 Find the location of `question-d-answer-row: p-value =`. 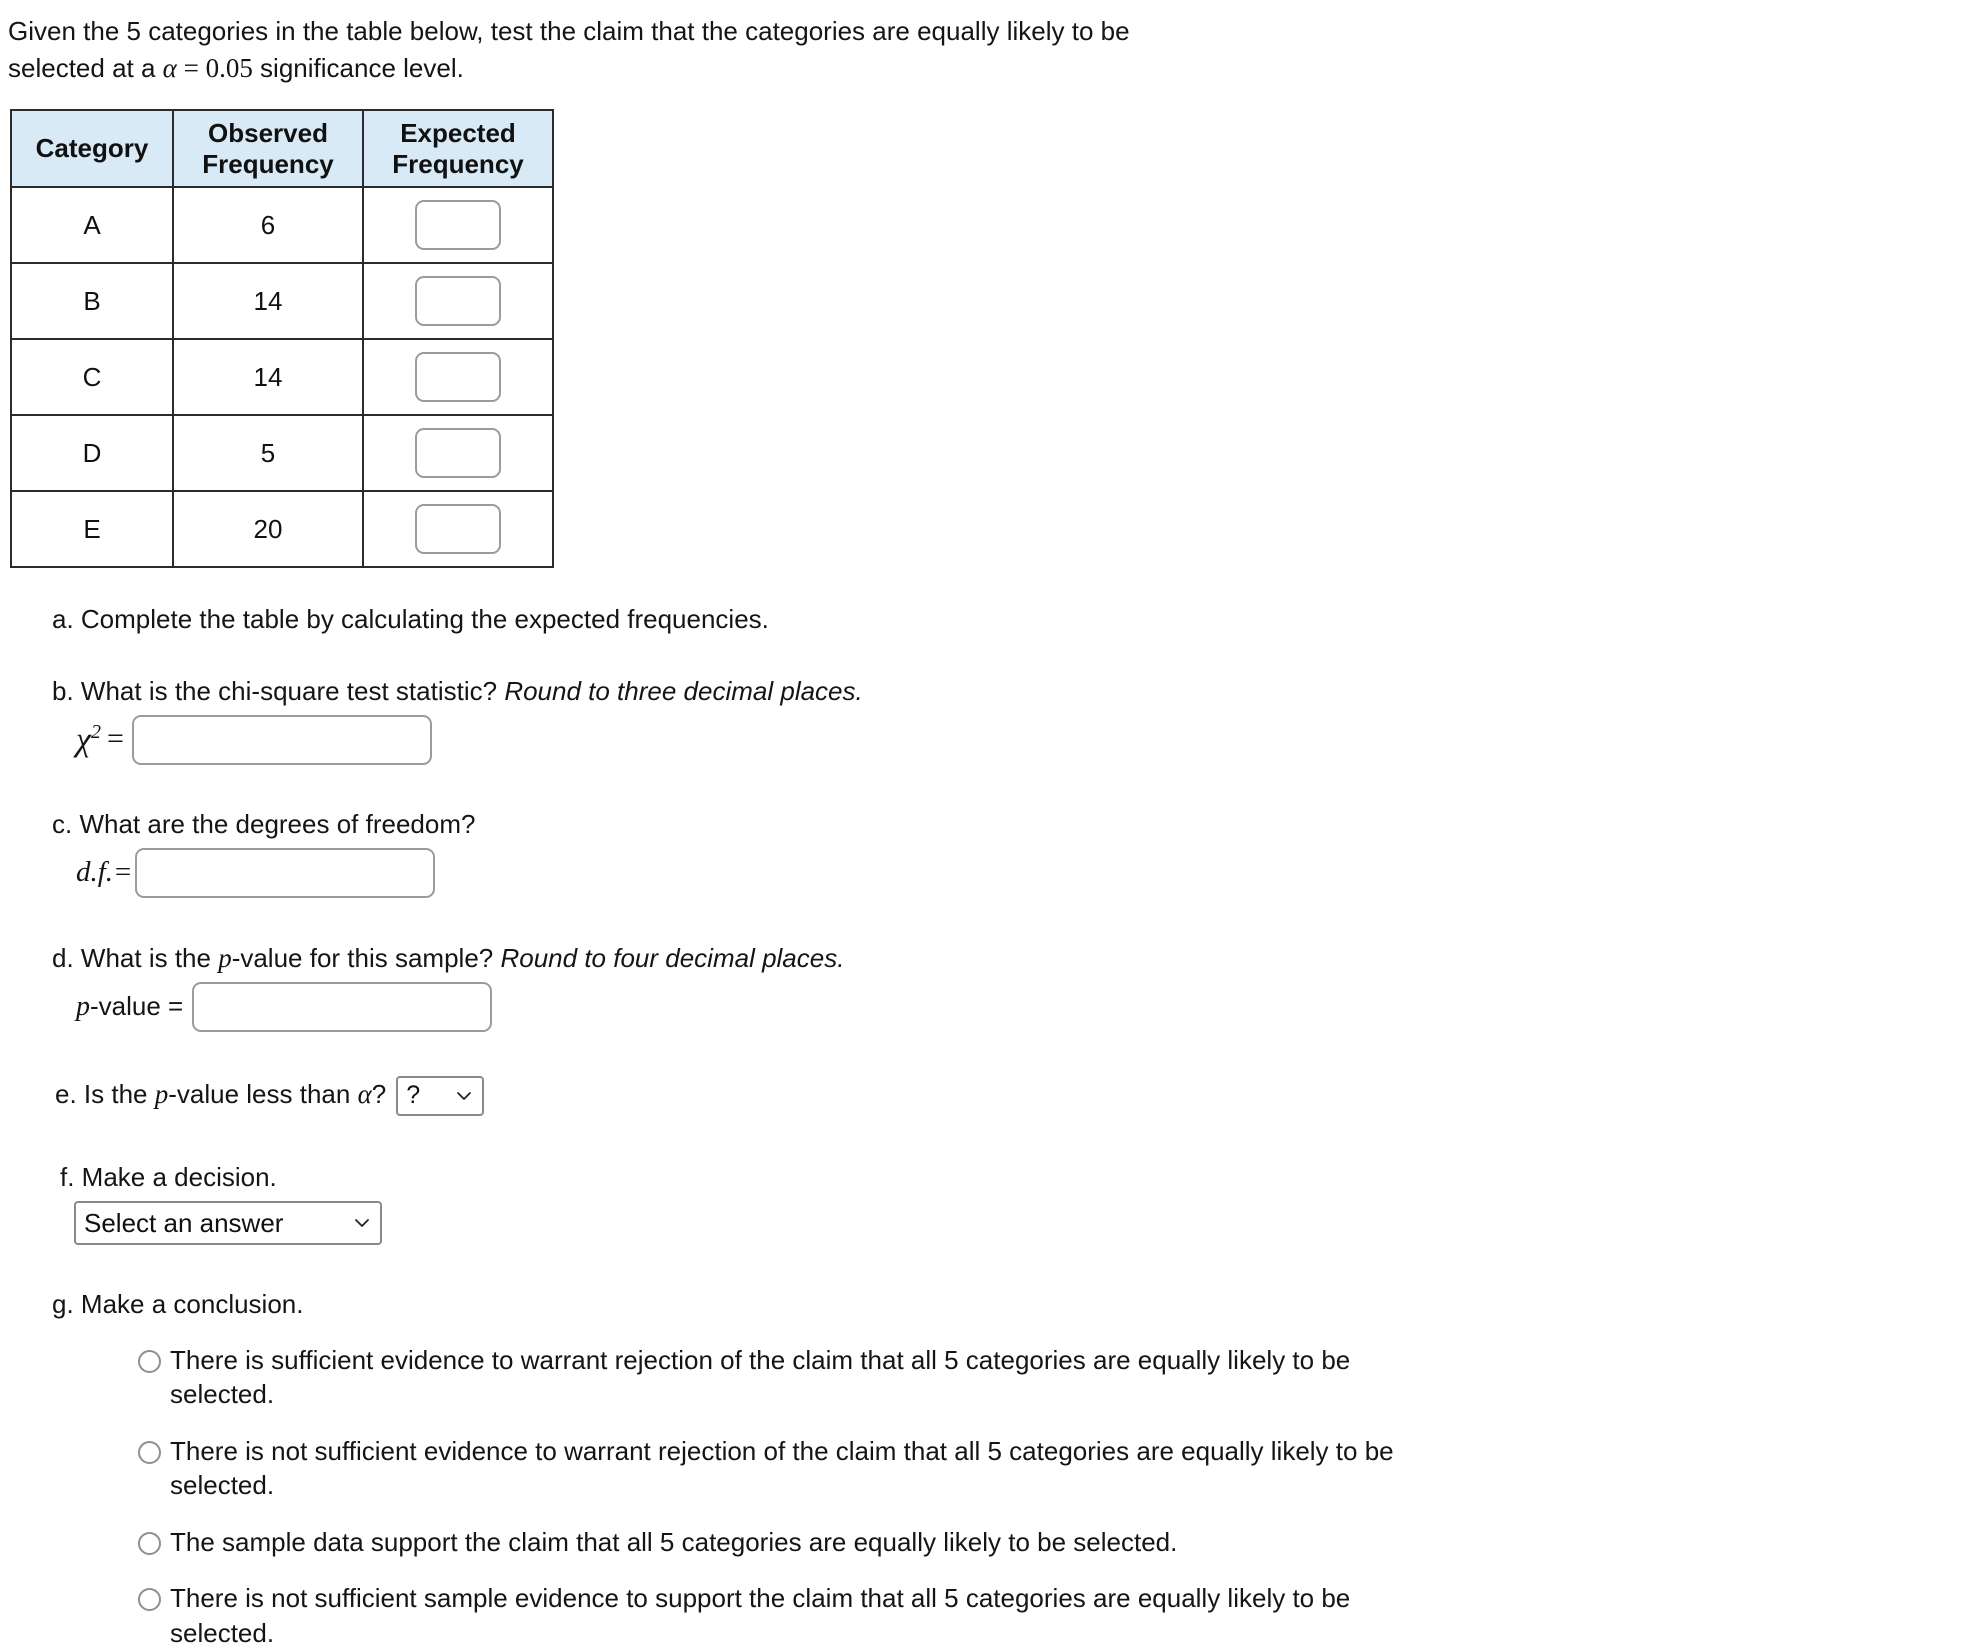

question-d-answer-row: p-value = is located at coordinates (1029, 1007).